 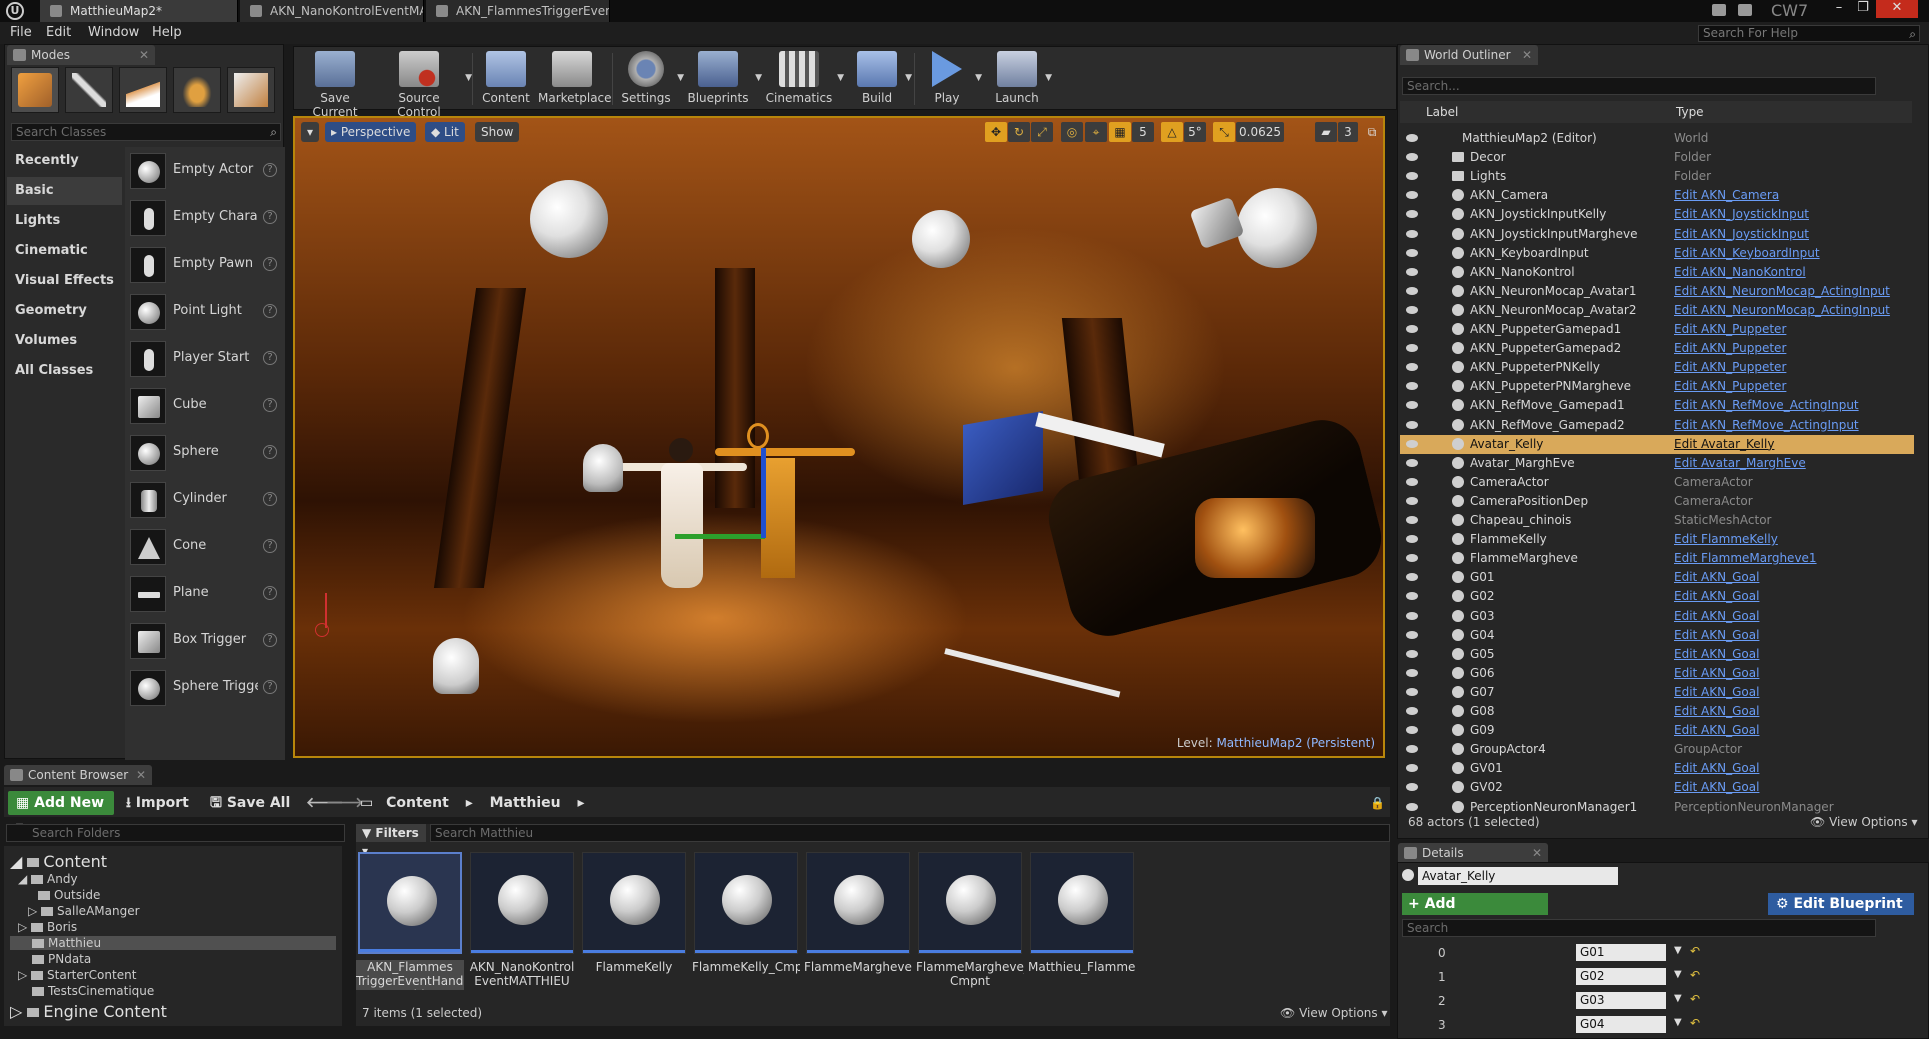 I want to click on place-point-light: Point Light?, so click(x=205, y=312).